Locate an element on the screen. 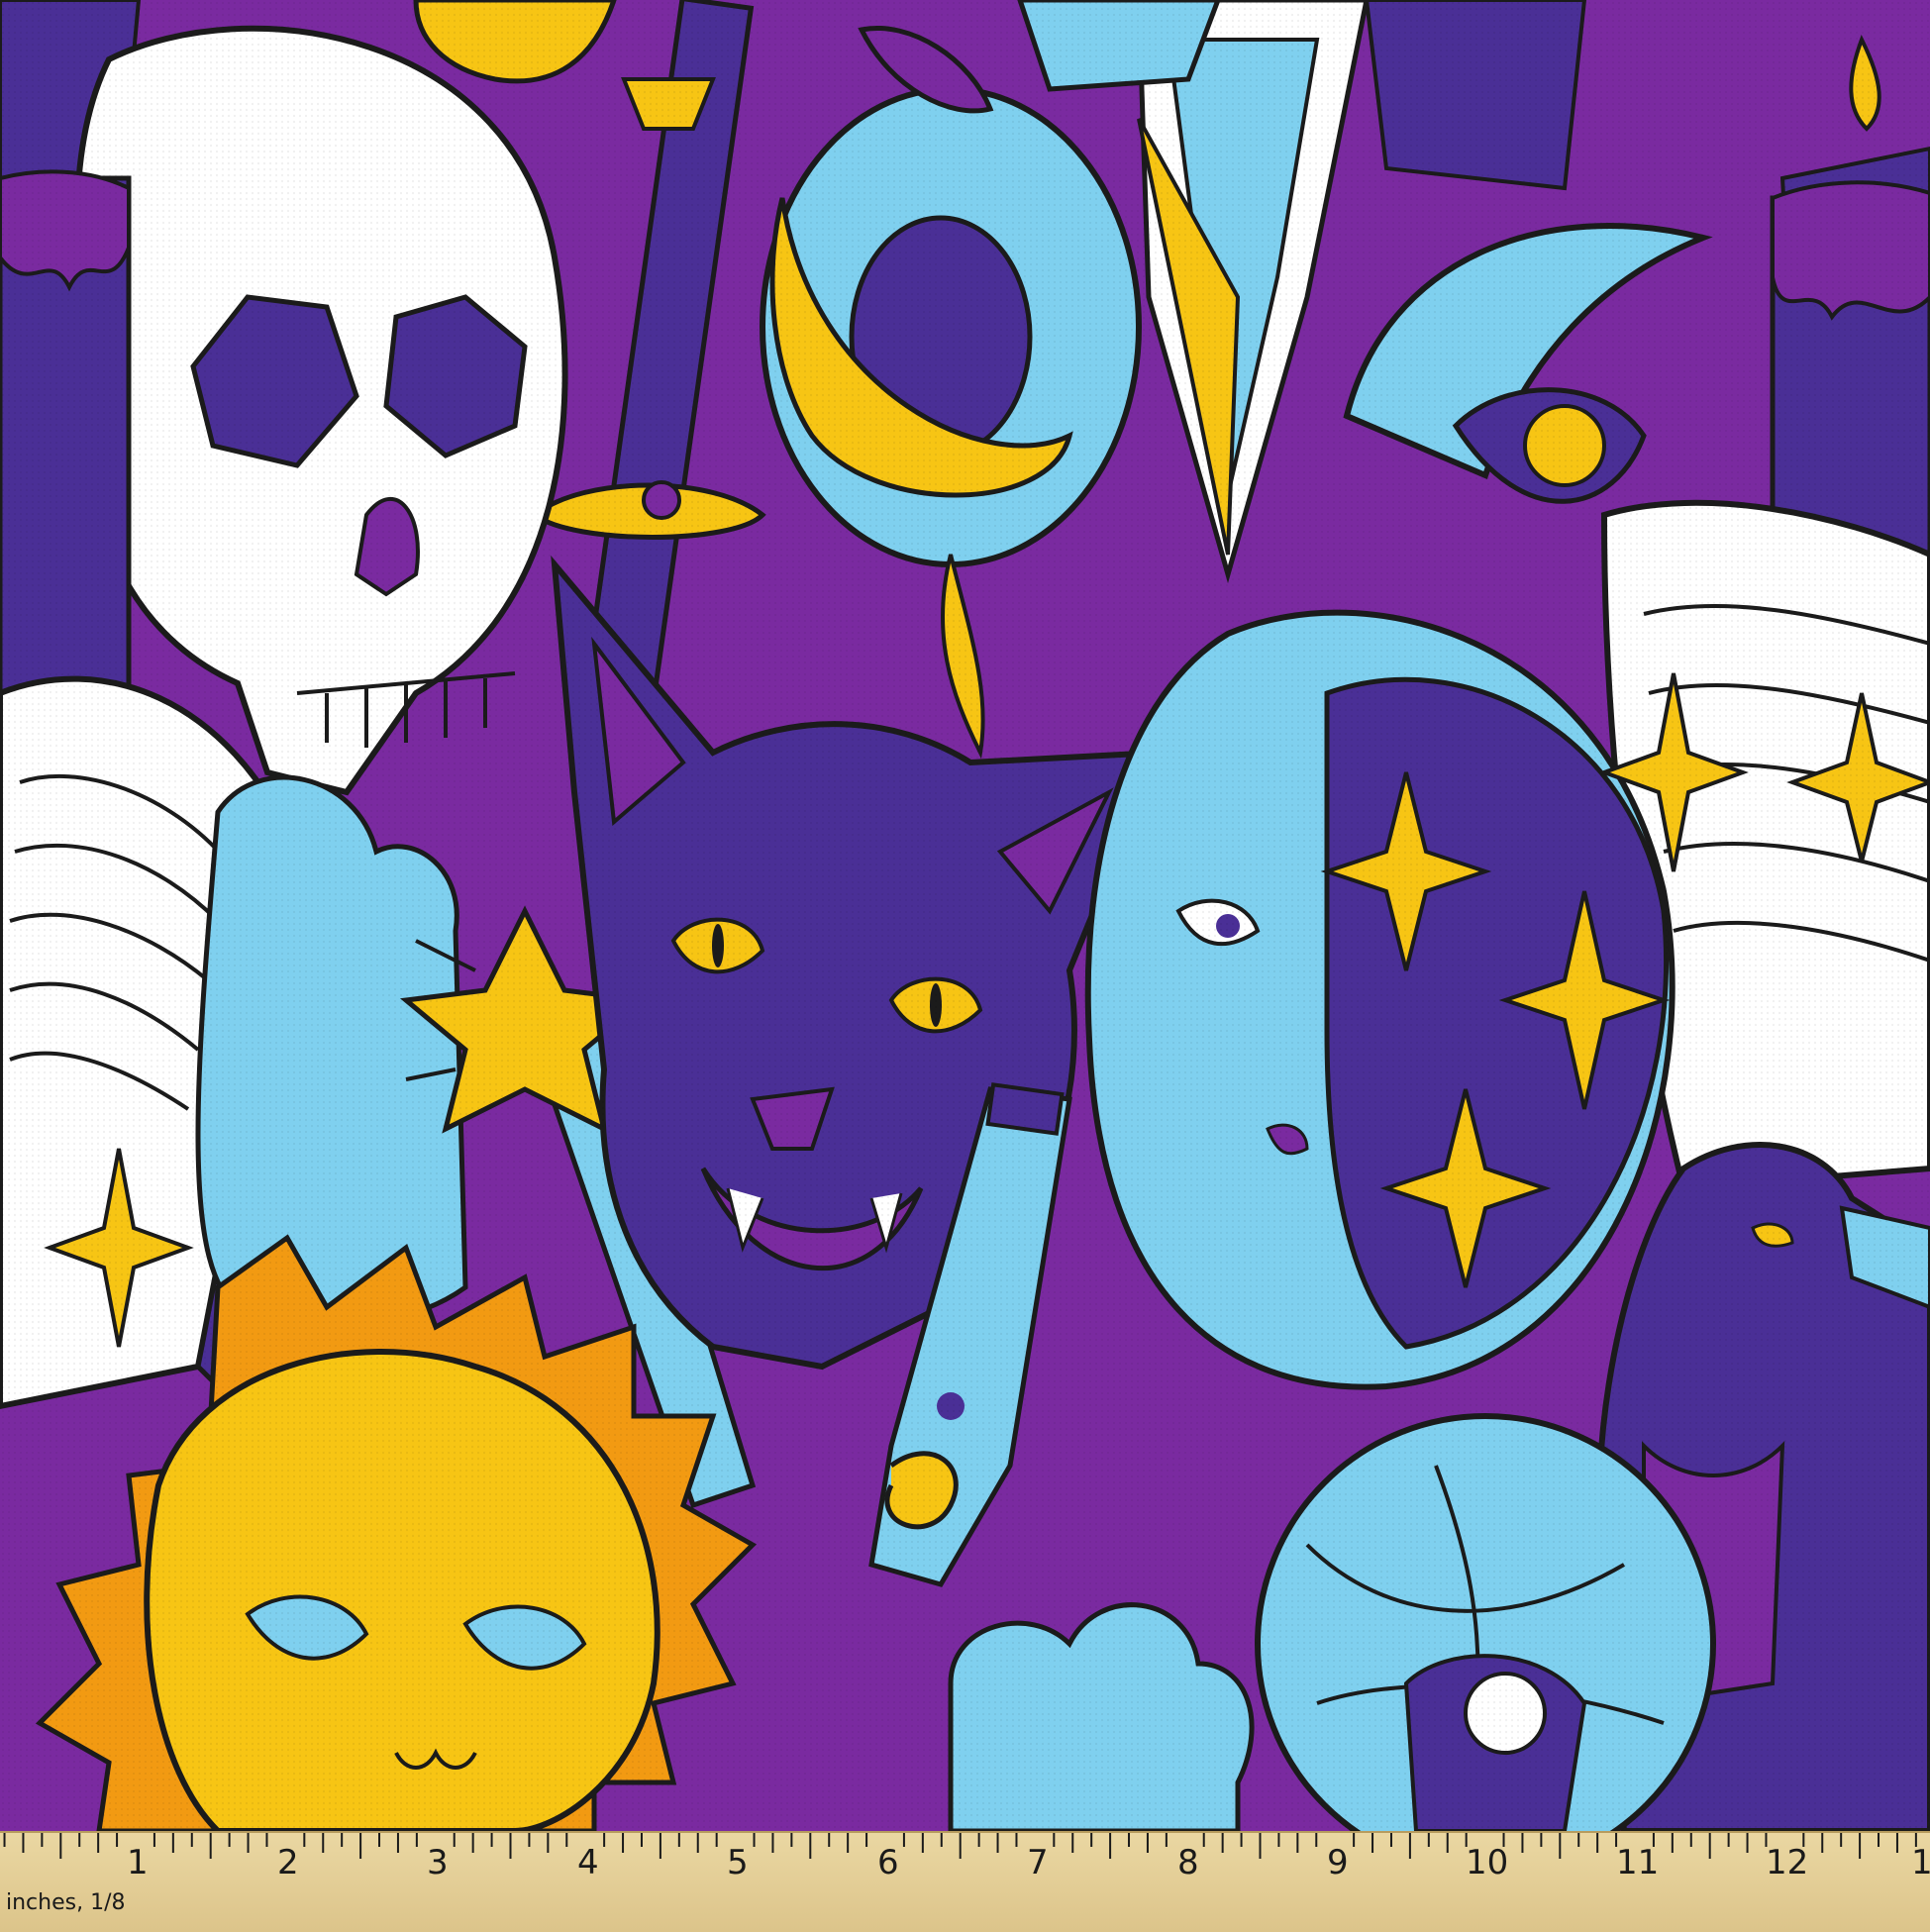 This screenshot has height=1932, width=1930. ruler-number: 2 is located at coordinates (288, 1862).